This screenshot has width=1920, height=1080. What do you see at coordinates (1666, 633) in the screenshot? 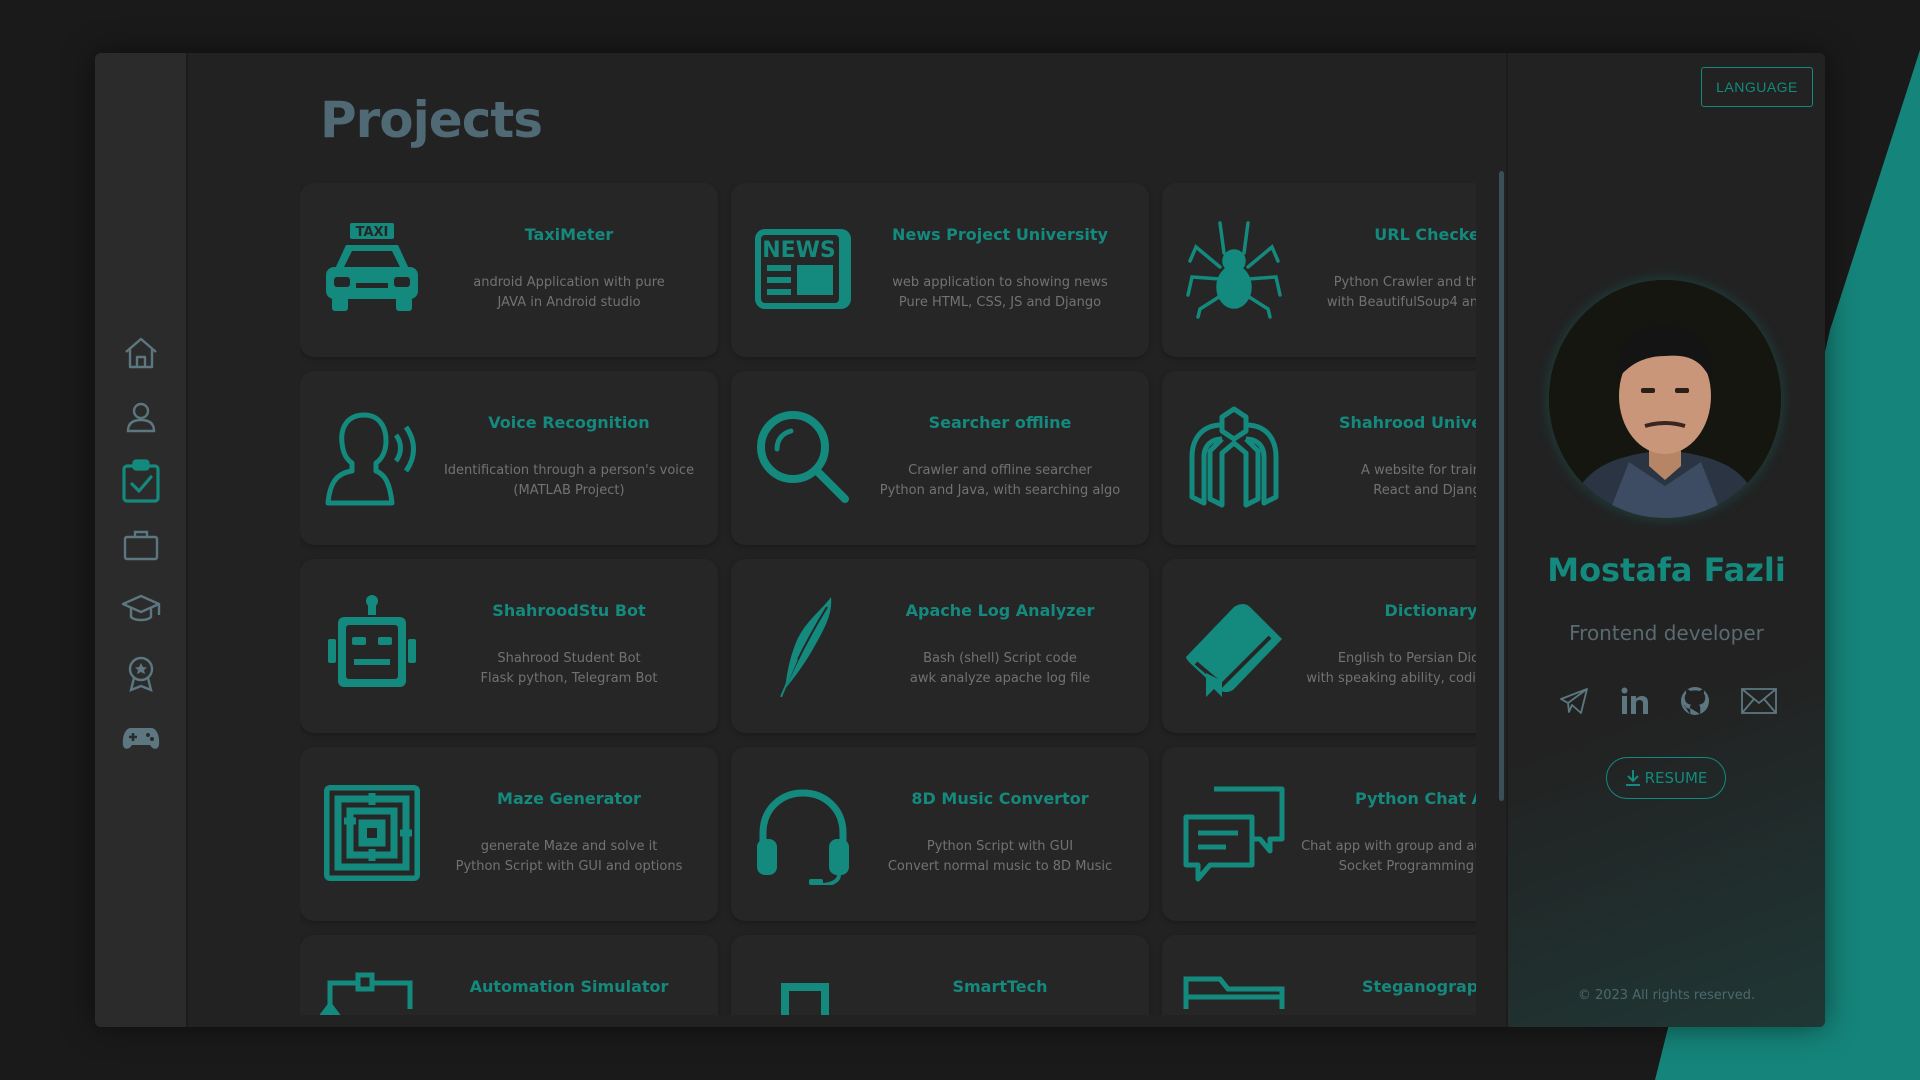
I see `profile-role: Frontend developer` at bounding box center [1666, 633].